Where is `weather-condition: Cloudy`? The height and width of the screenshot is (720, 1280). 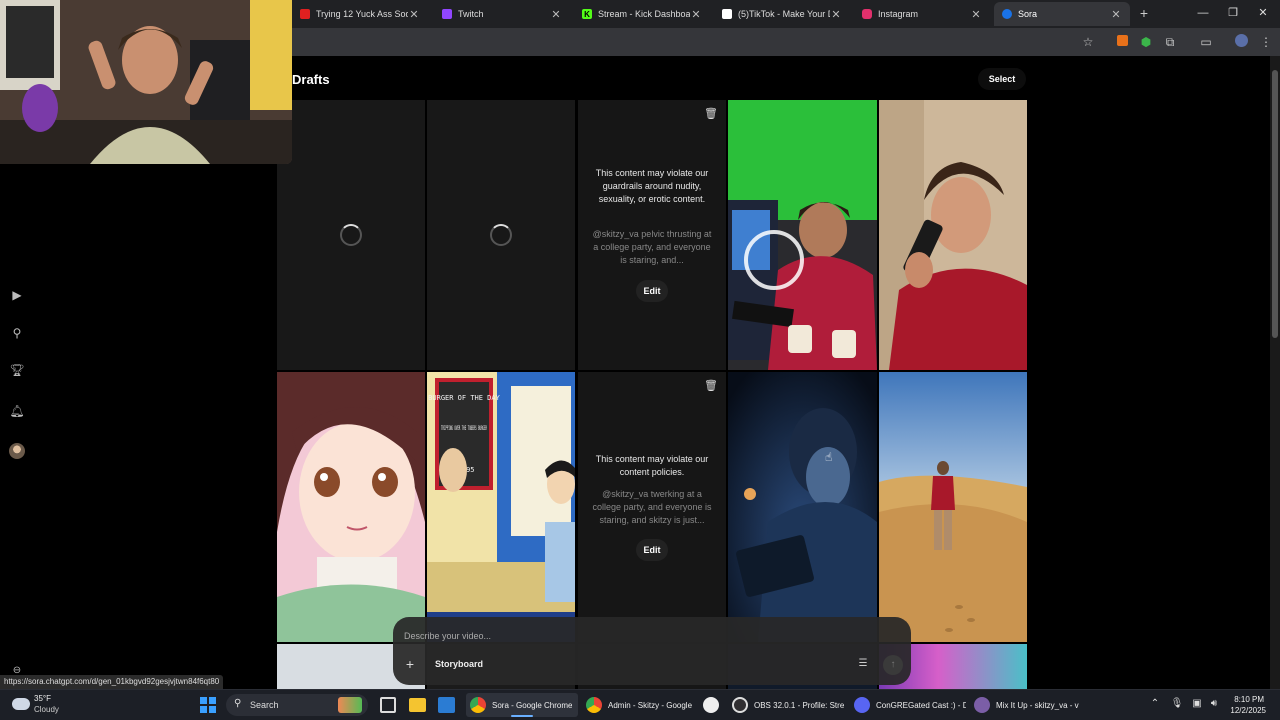 weather-condition: Cloudy is located at coordinates (46, 709).